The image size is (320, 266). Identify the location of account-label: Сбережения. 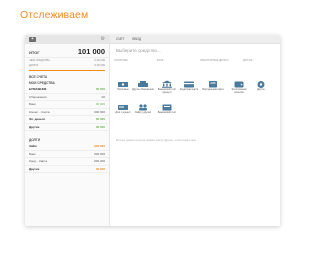
(38, 96).